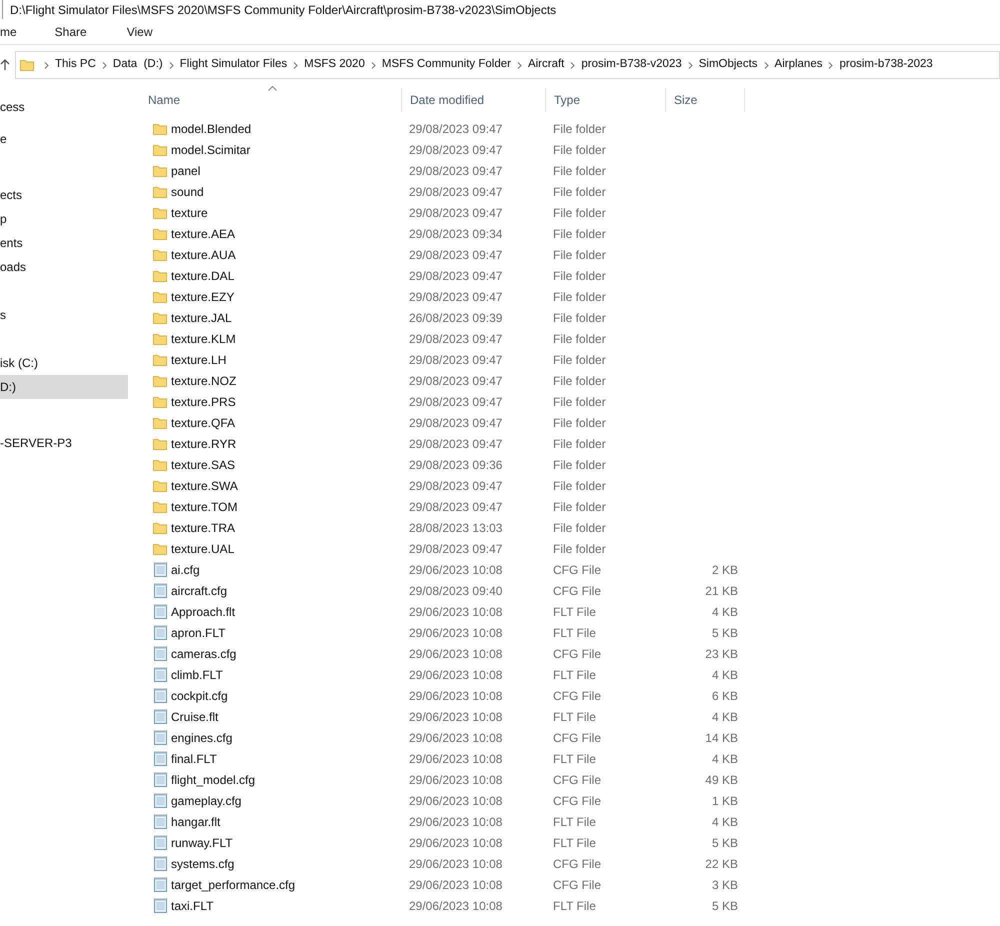 This screenshot has width=1000, height=926. What do you see at coordinates (194, 759) in the screenshot?
I see `file-name: final.FLT` at bounding box center [194, 759].